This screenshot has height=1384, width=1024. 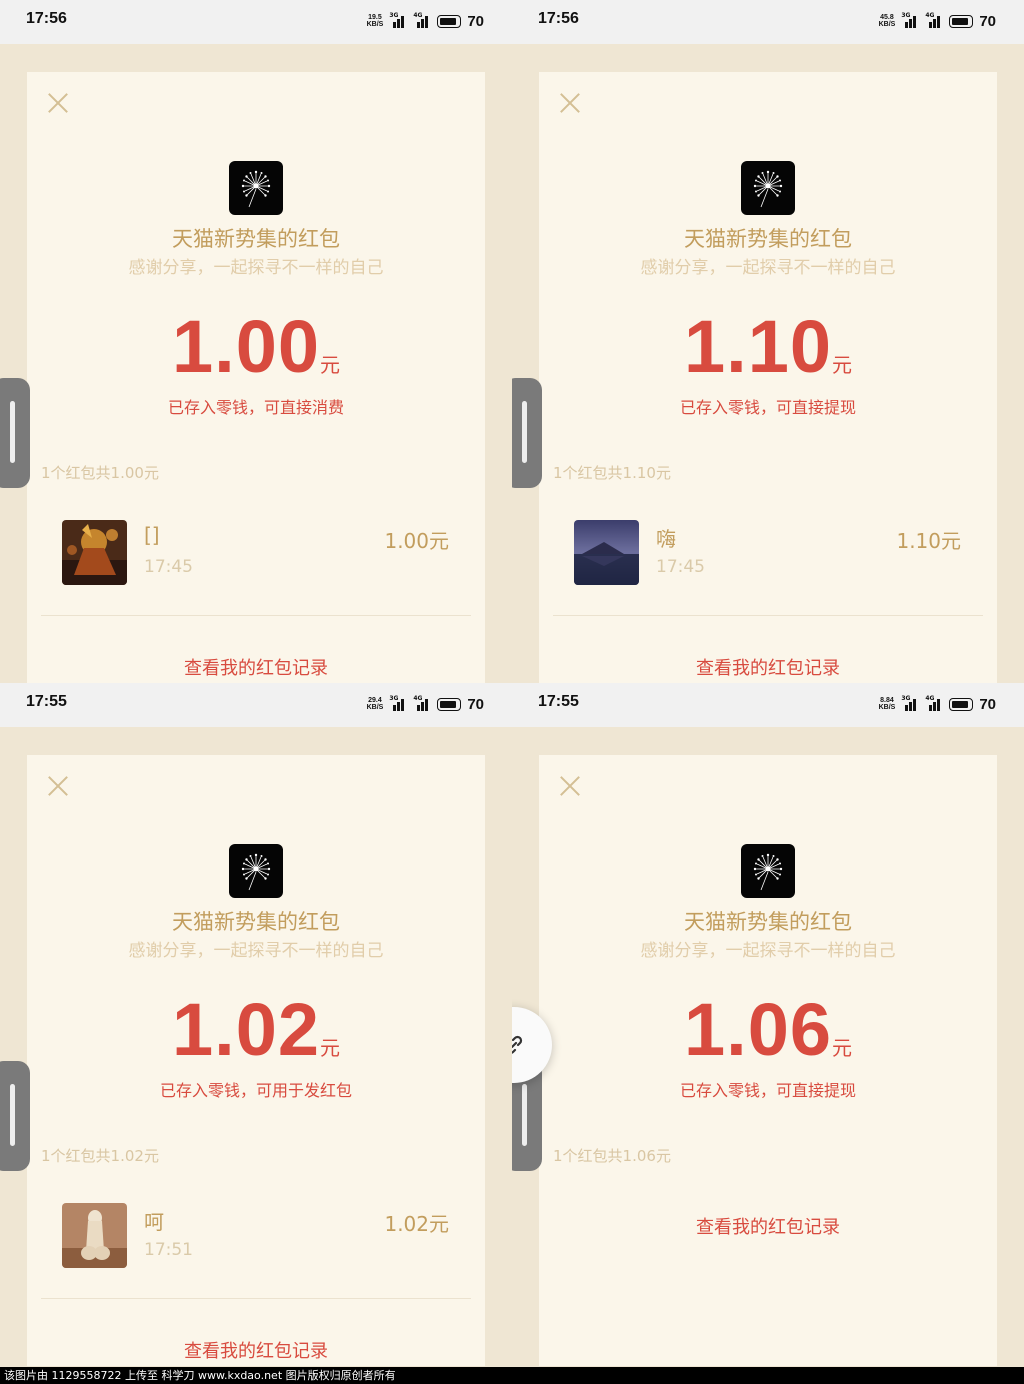 I want to click on netspeed-value: 45.8, so click(x=887, y=17).